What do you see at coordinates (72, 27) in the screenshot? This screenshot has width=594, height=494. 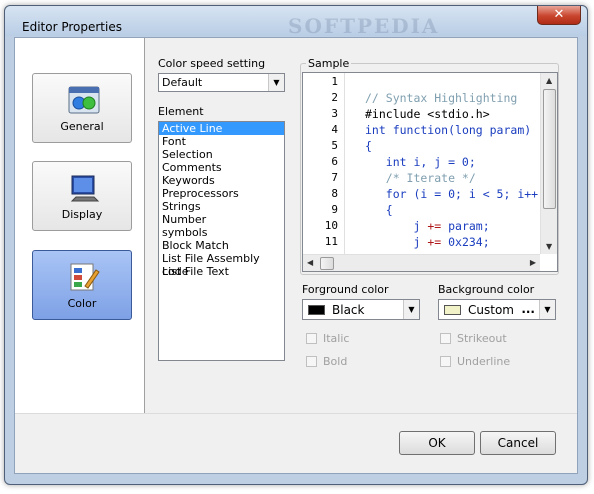 I see `window-title: Editor Properties` at bounding box center [72, 27].